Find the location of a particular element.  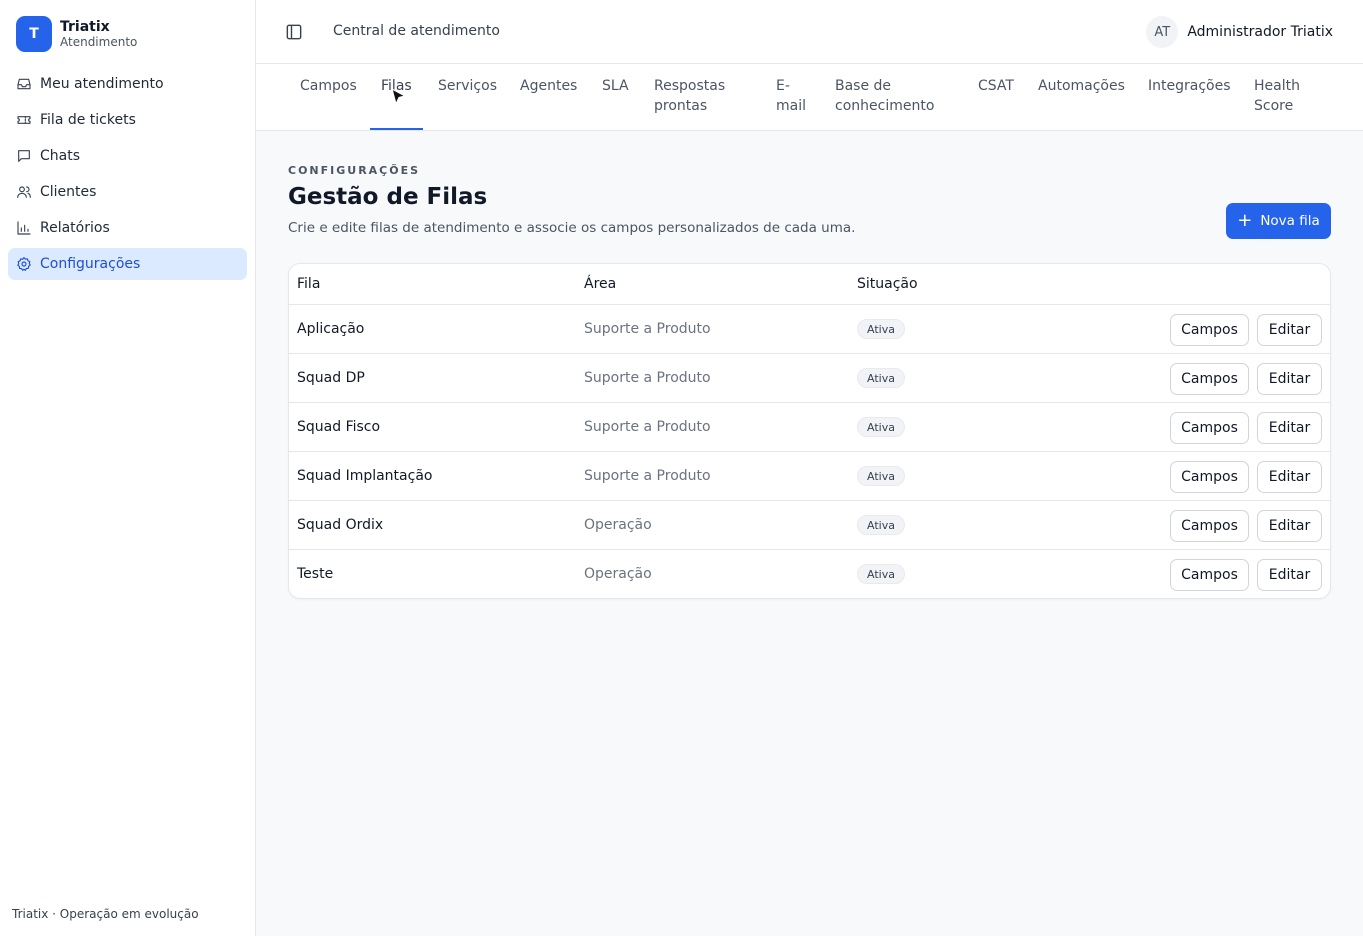

brand-subtitle: Atendimento is located at coordinates (99, 42).